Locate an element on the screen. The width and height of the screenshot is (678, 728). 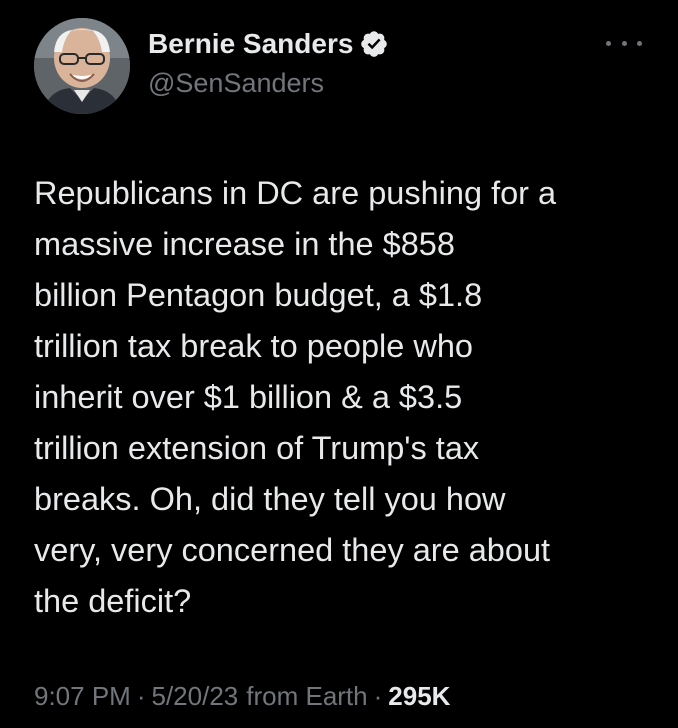
name-row: Bernie Sanders is located at coordinates (268, 44).